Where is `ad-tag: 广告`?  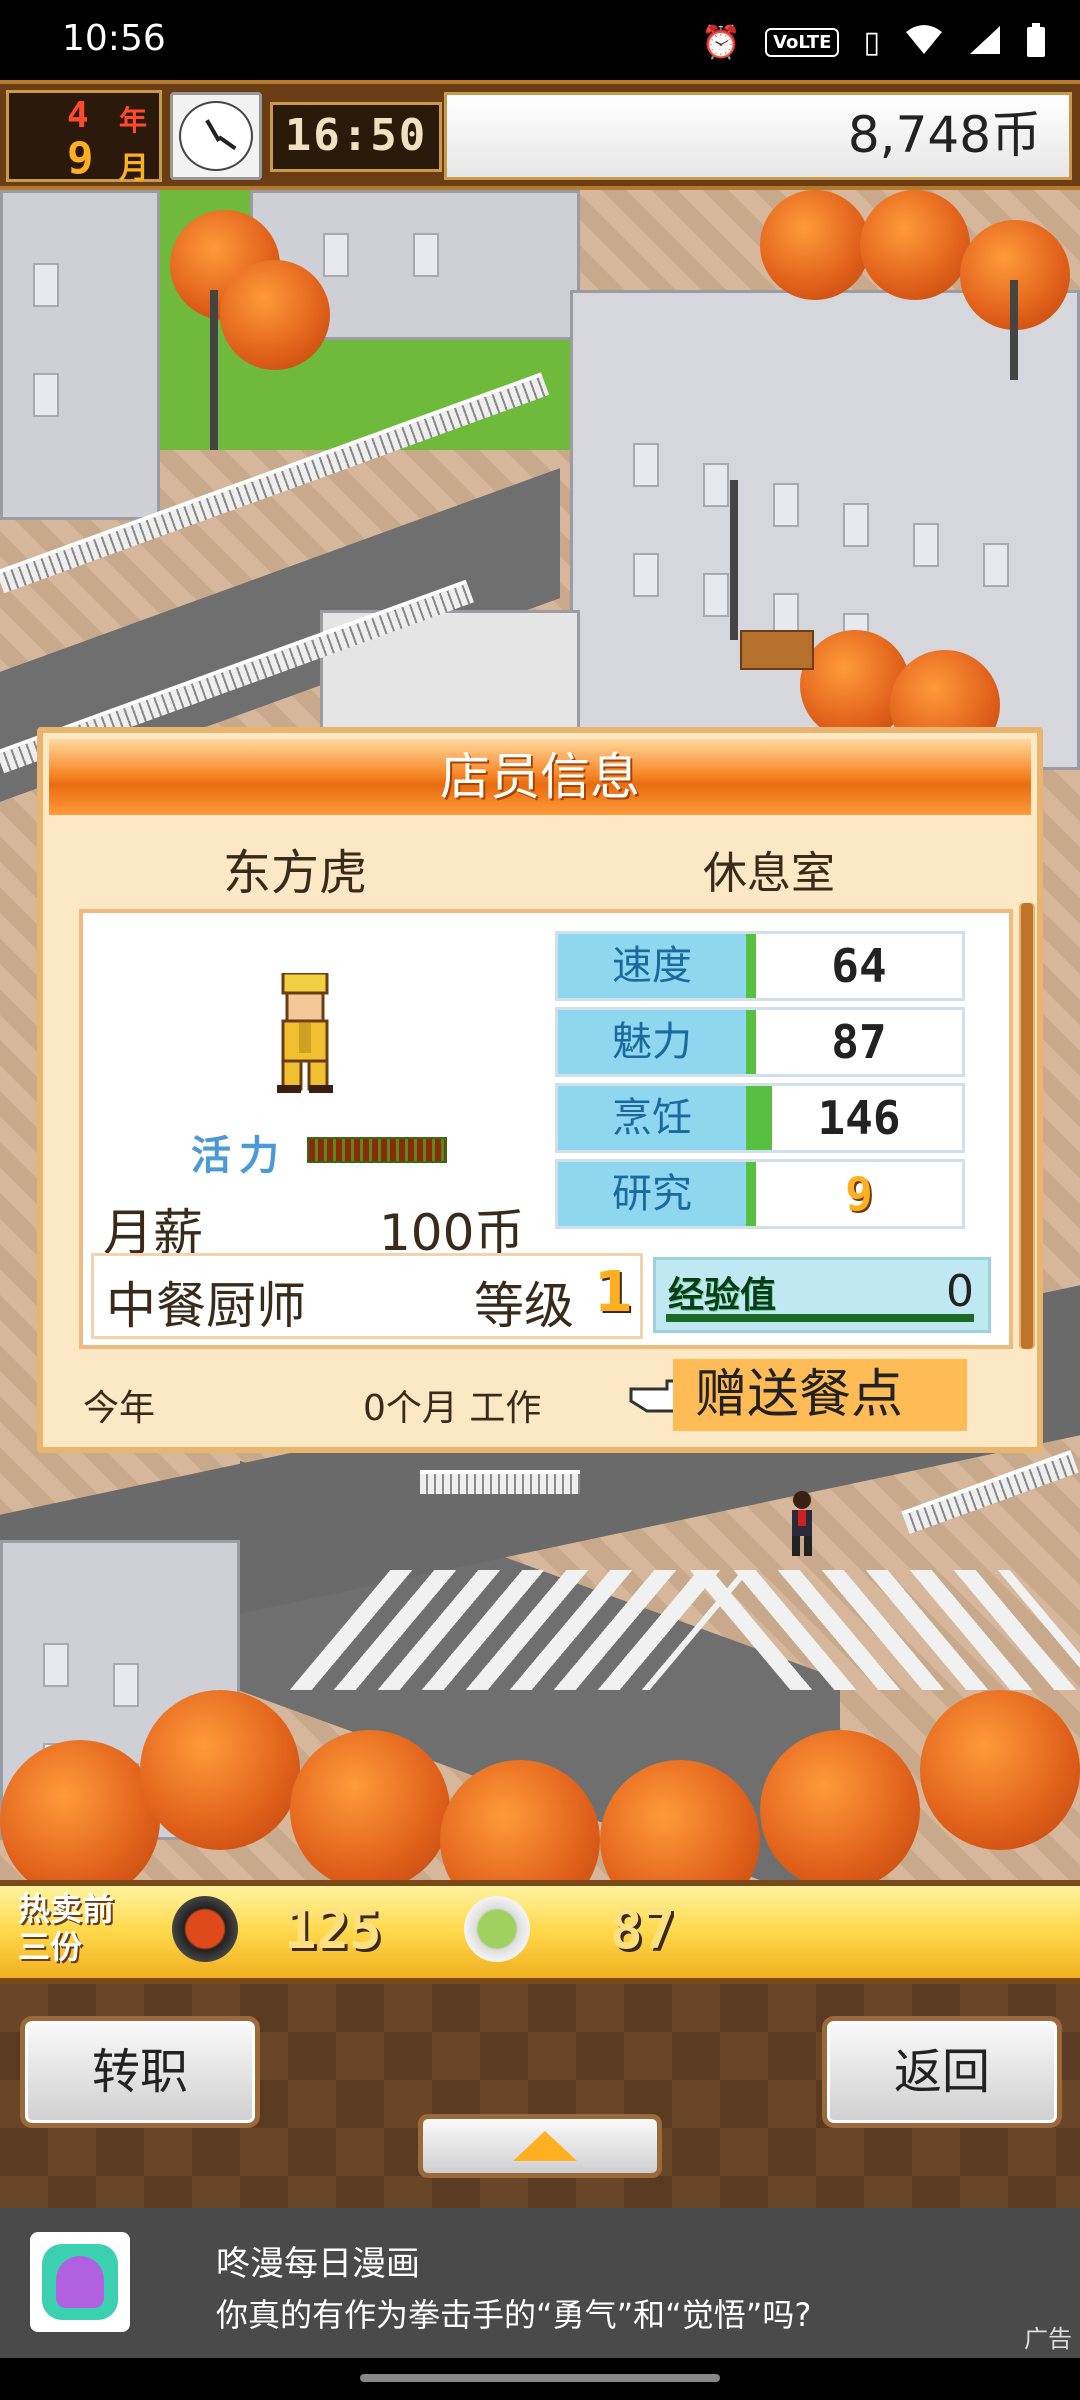
ad-tag: 广告 is located at coordinates (1048, 2339).